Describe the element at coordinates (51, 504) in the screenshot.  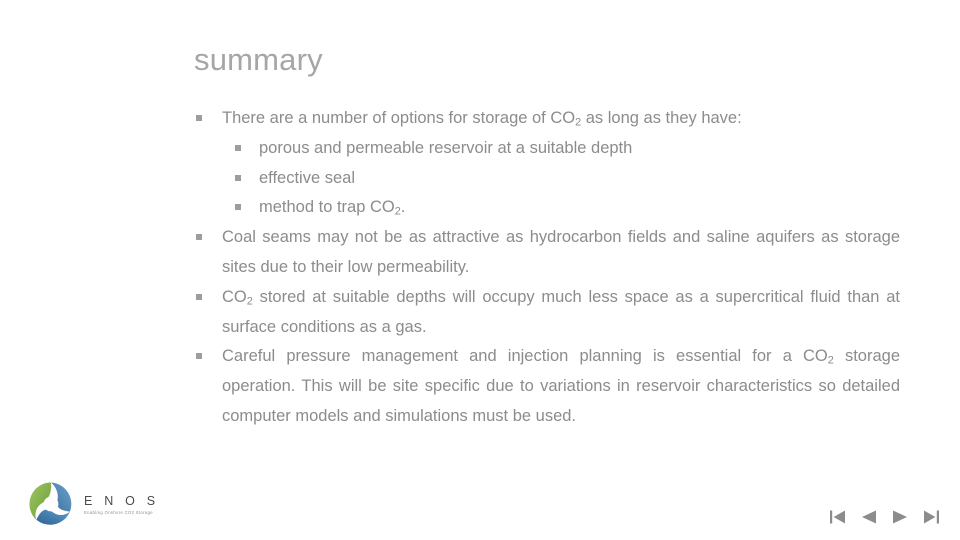
I see `enos-swirl-logo-icon` at that location.